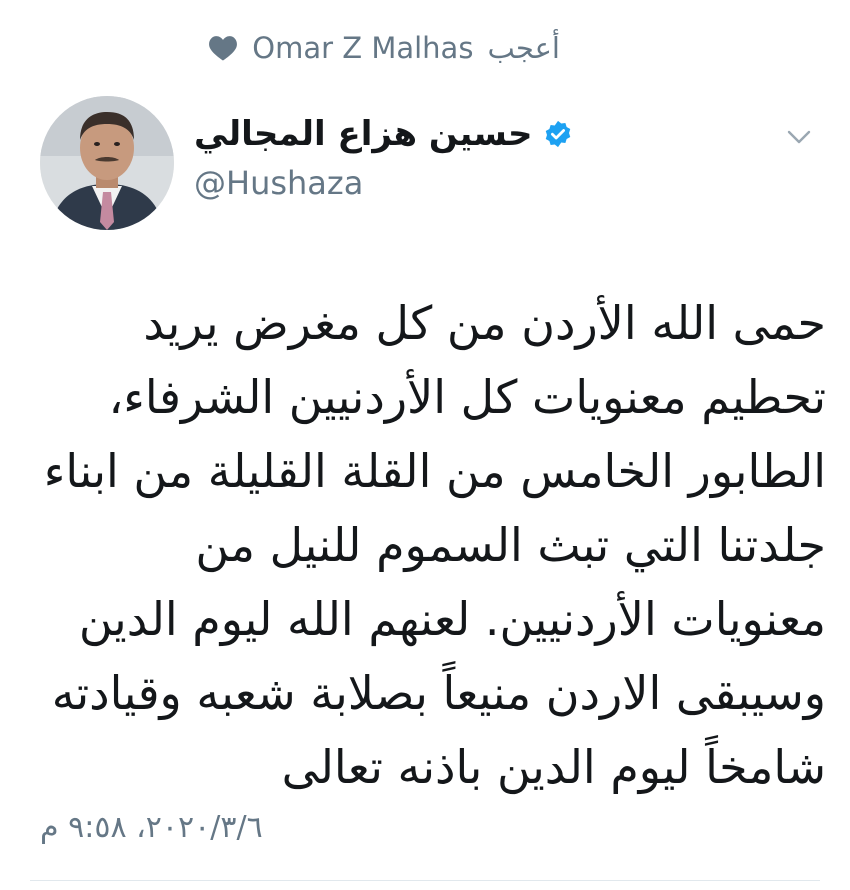 The height and width of the screenshot is (890, 850). What do you see at coordinates (363, 134) in the screenshot?
I see `author-display-name: حسين هزاع المجالي` at bounding box center [363, 134].